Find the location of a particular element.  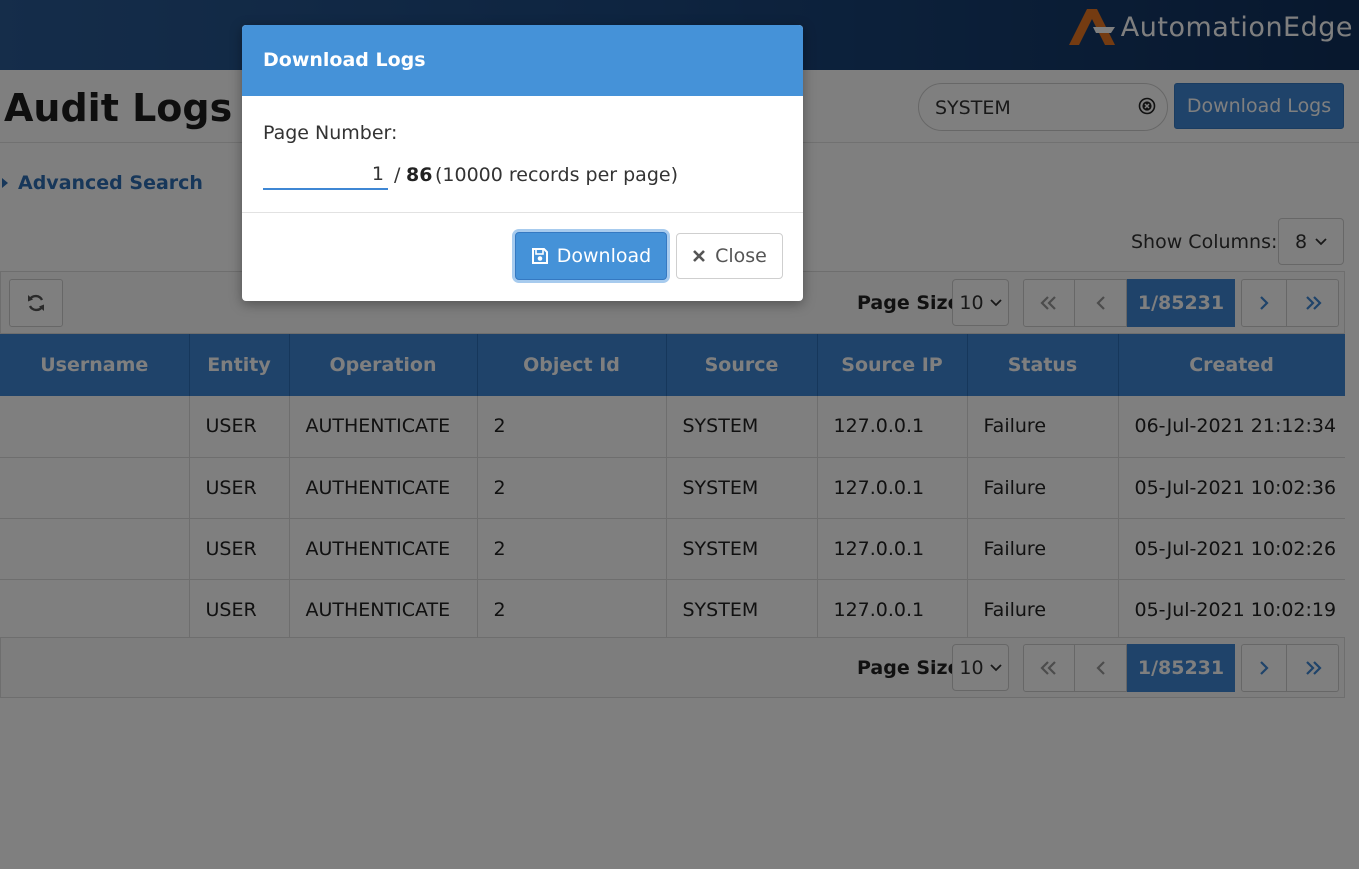

floppy-disk-icon is located at coordinates (539, 256).